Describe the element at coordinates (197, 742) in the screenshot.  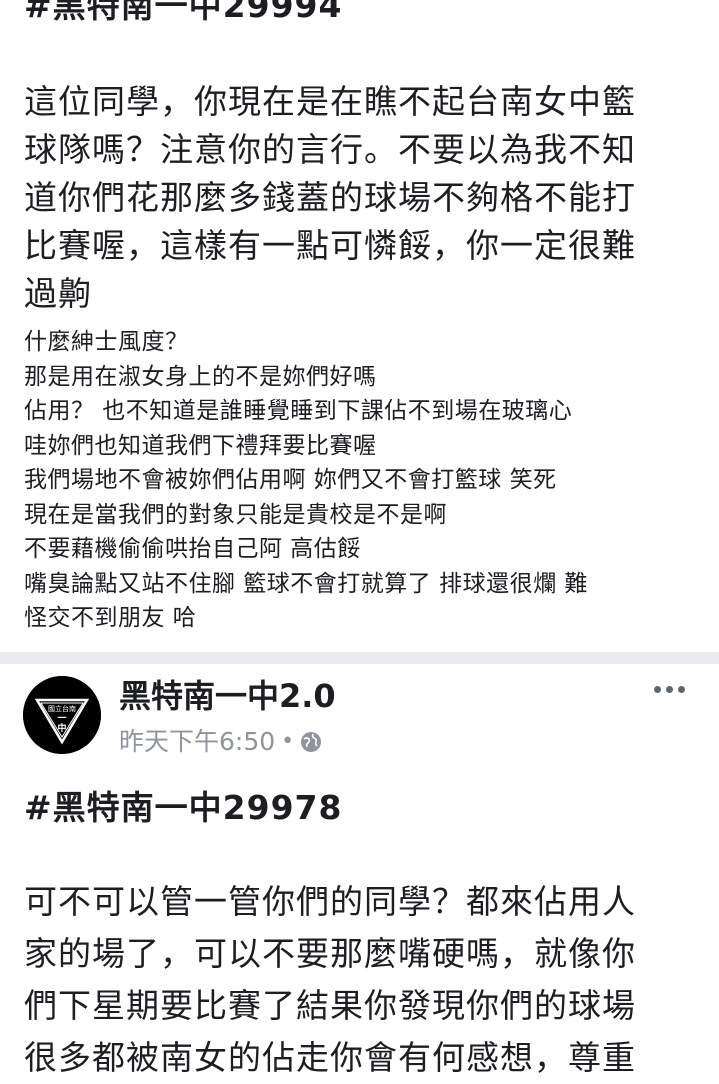
I see `post-timestamp: 昨天下午6:50` at that location.